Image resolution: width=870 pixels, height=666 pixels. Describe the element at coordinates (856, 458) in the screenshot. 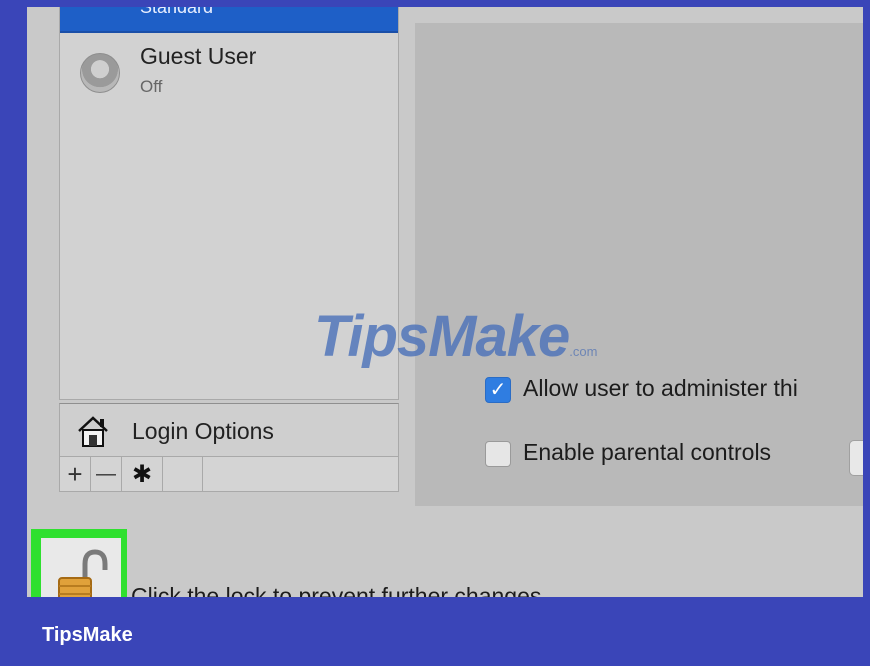

I see `open-parental-controls-button` at that location.